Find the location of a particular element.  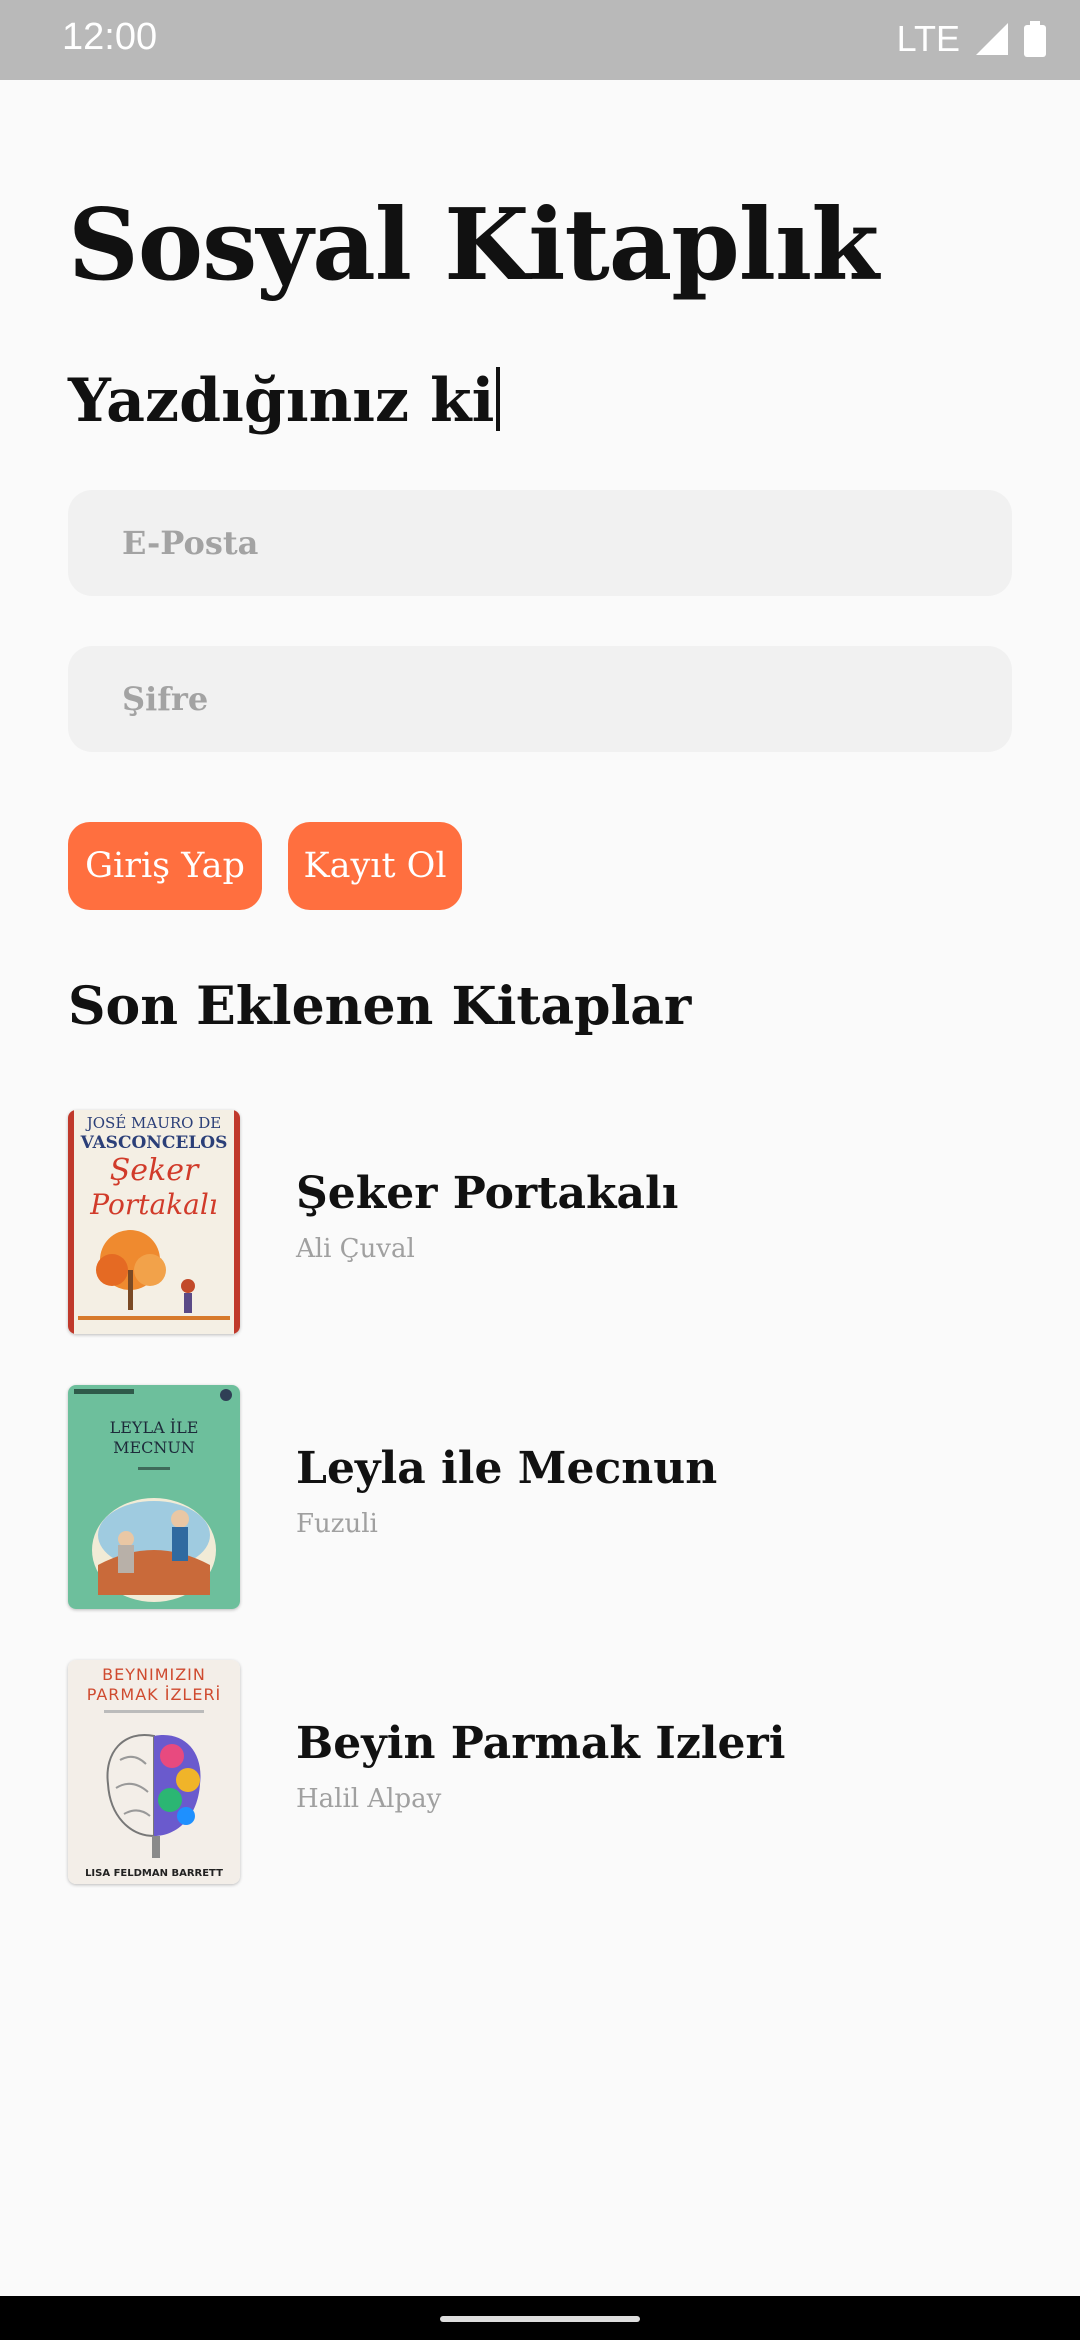

home-handle is located at coordinates (540, 2319).